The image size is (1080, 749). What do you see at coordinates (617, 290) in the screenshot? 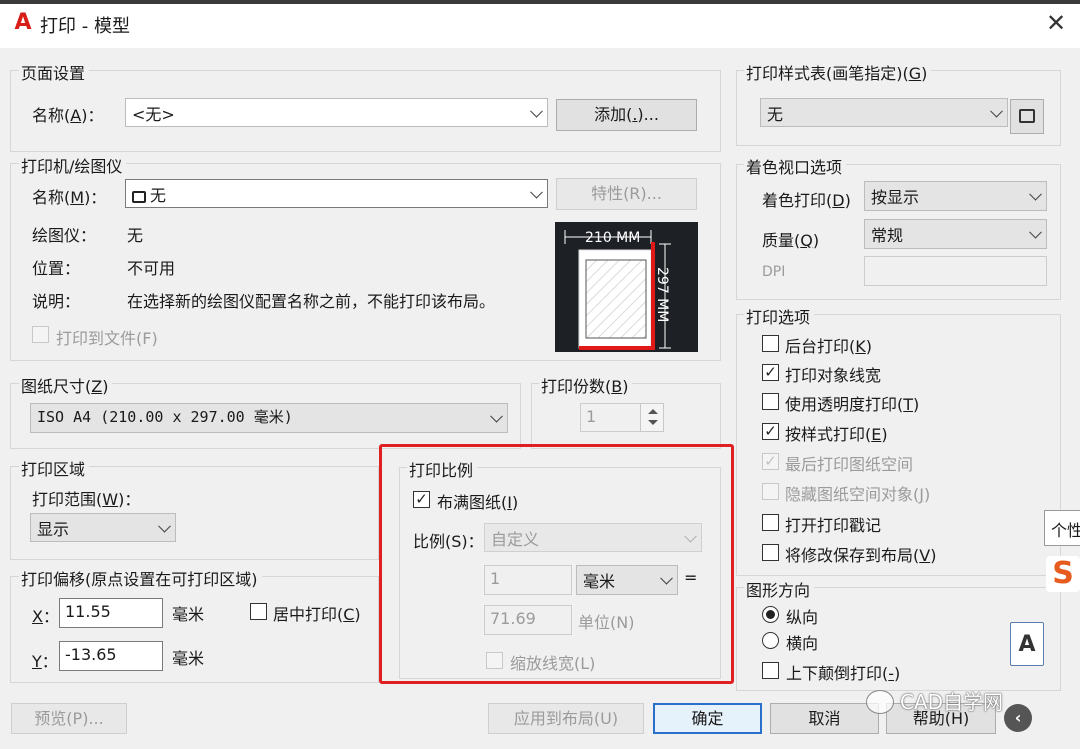
I see `paper-preview-drawing: 210 MM 297 MM` at bounding box center [617, 290].